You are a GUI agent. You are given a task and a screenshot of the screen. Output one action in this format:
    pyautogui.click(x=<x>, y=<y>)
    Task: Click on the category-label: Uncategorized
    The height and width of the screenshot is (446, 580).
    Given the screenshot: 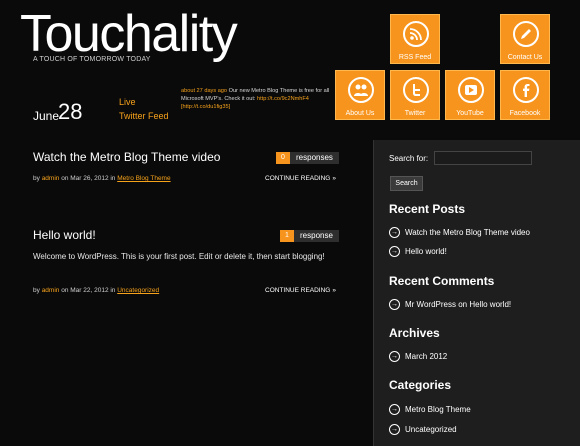 What is the action you would take?
    pyautogui.click(x=431, y=429)
    